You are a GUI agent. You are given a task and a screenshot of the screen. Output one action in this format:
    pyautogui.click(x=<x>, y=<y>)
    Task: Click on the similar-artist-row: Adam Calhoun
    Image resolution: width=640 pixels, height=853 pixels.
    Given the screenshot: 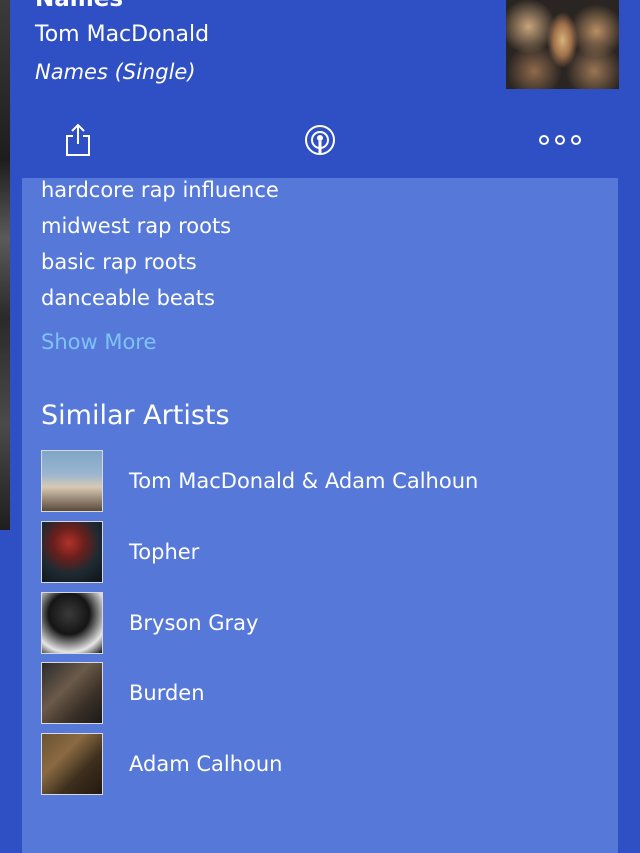 What is the action you would take?
    pyautogui.click(x=321, y=764)
    